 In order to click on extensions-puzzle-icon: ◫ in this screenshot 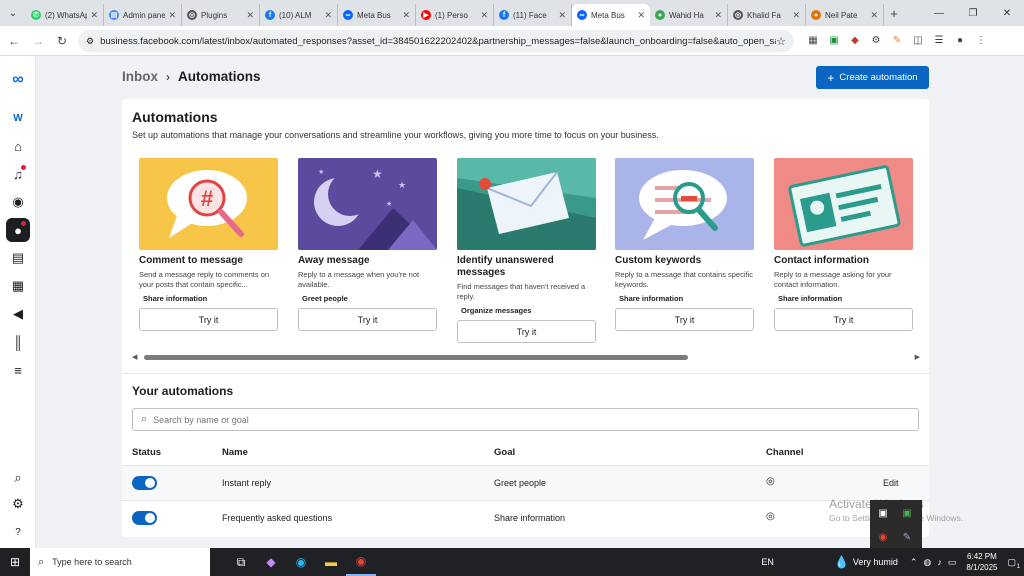, I will do `click(918, 40)`.